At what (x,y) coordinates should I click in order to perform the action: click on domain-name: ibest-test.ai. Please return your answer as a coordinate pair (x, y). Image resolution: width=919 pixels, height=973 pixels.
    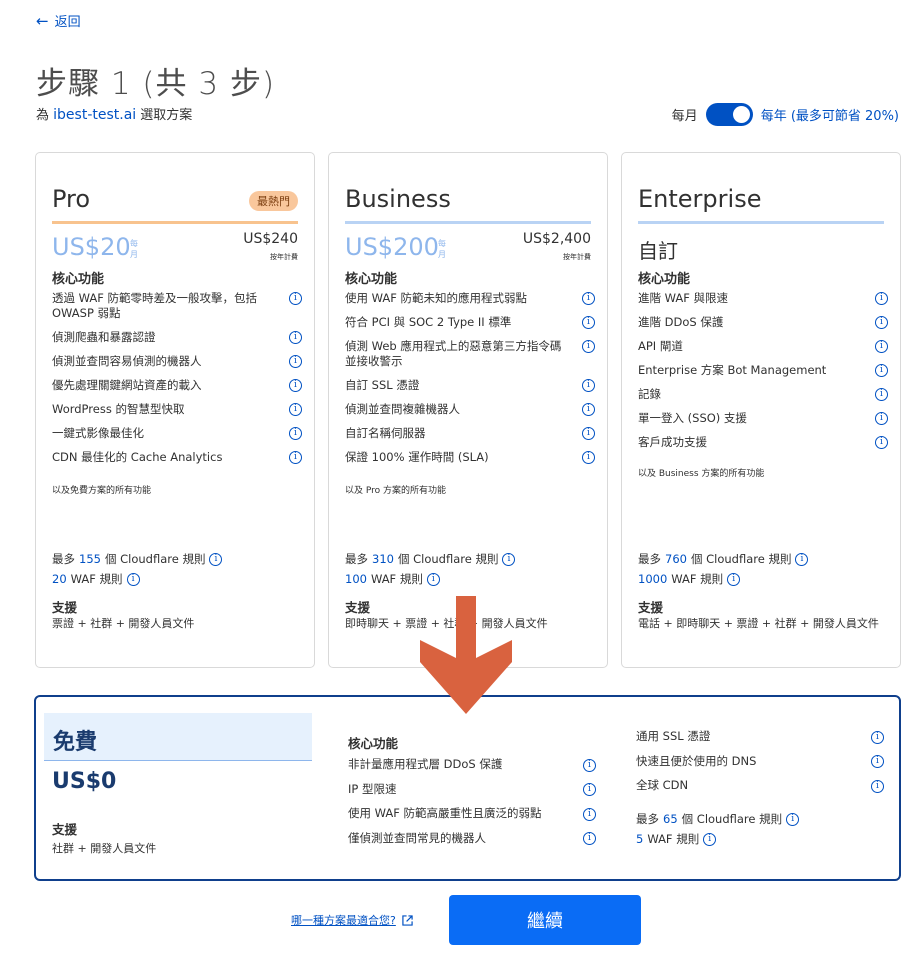
    Looking at the image, I should click on (95, 115).